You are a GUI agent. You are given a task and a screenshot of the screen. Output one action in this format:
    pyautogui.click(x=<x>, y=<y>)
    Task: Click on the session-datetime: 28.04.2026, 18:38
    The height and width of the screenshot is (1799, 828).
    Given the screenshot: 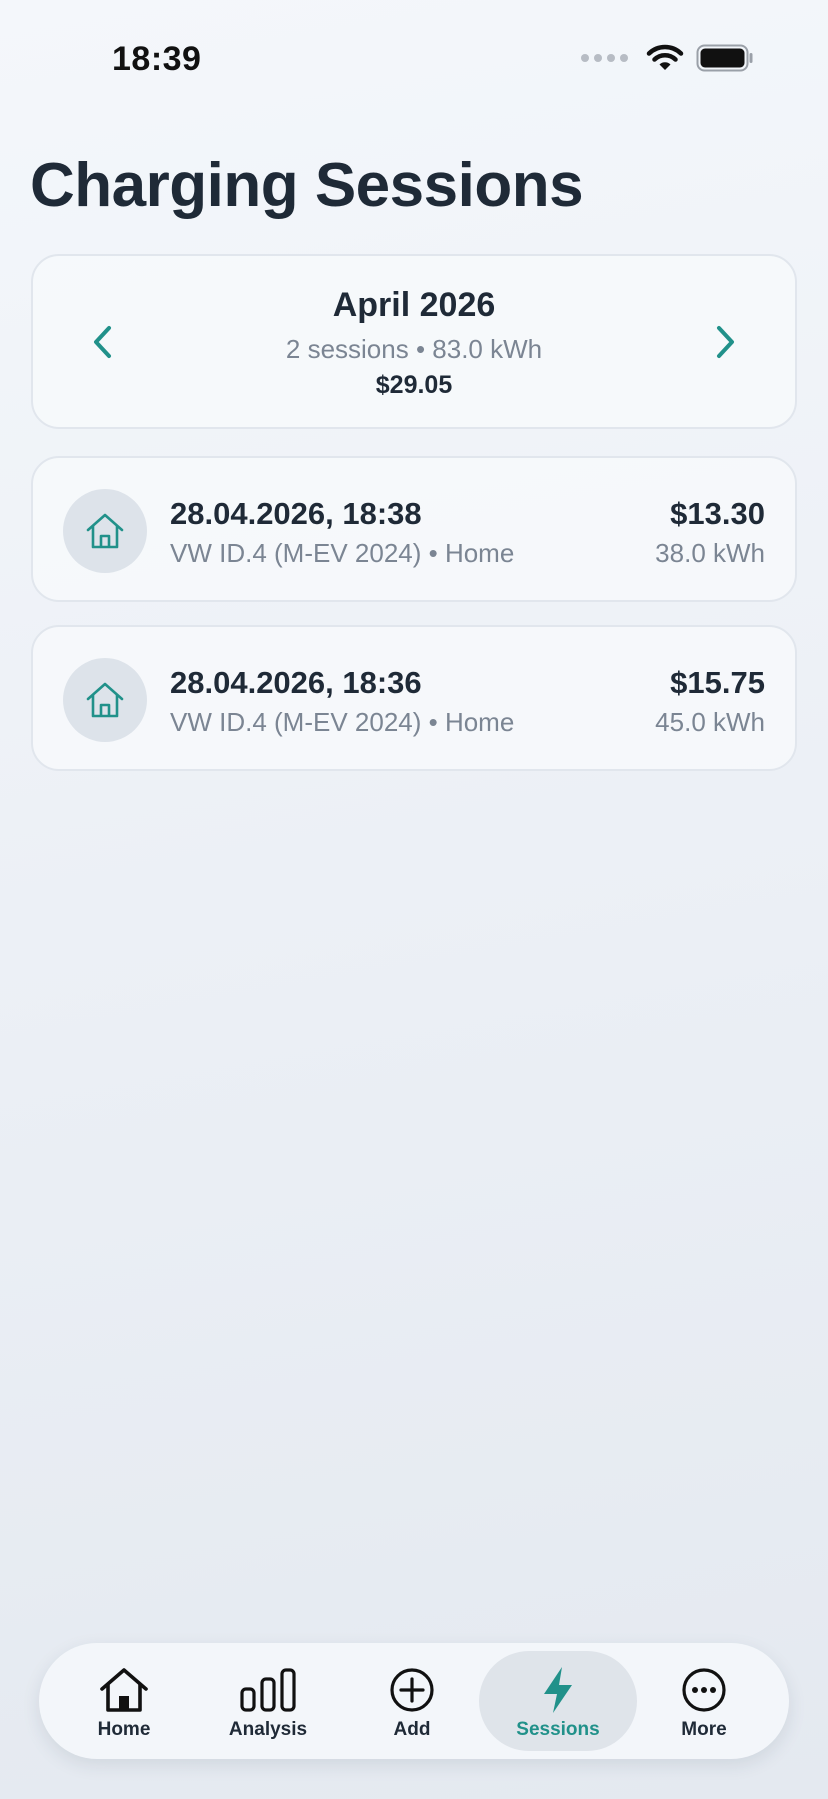 What is the action you would take?
    pyautogui.click(x=296, y=513)
    